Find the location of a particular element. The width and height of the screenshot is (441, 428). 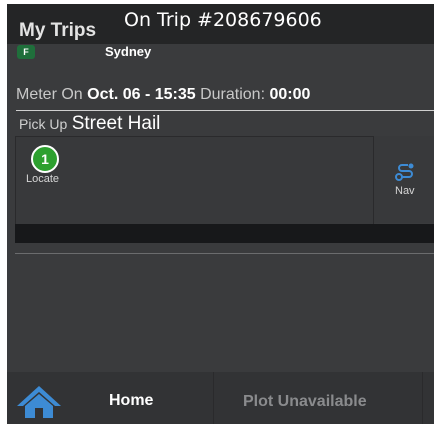

divider is located at coordinates (224, 253).